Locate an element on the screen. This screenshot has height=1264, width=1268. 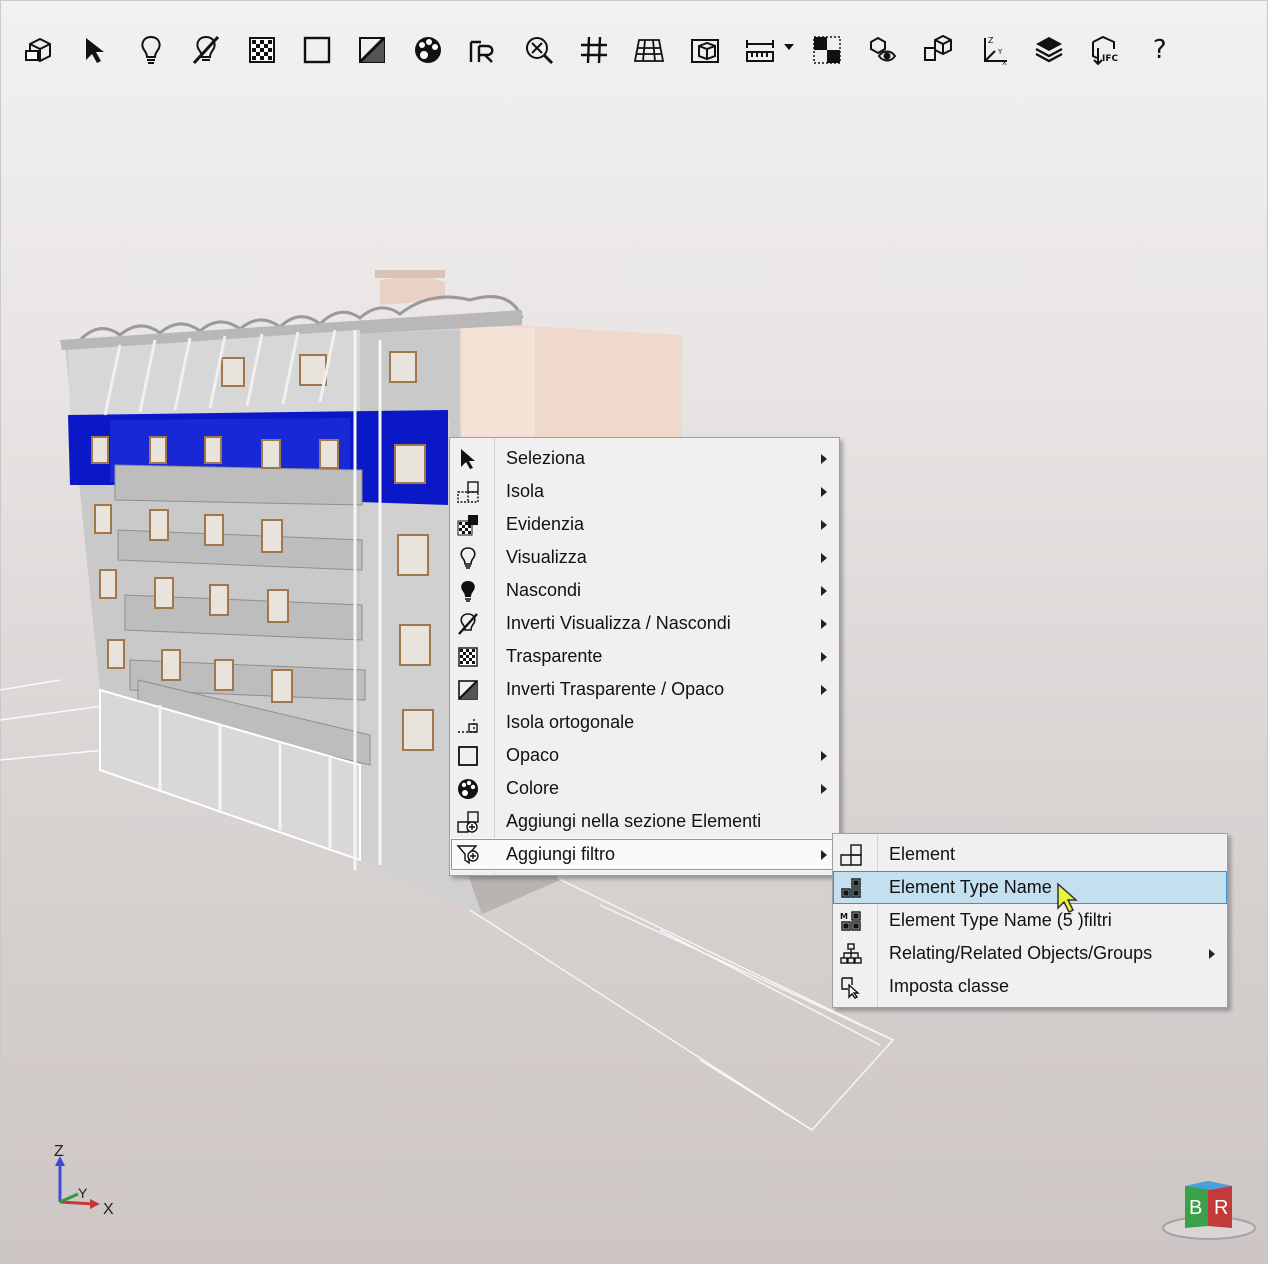
svg-text: Y is located at coordinates (1000, 52).